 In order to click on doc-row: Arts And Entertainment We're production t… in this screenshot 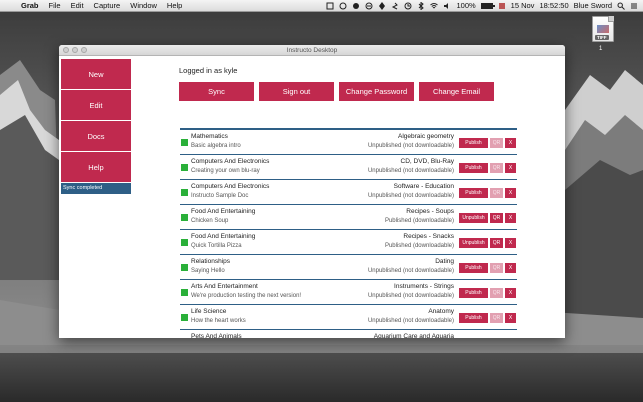, I will do `click(348, 292)`.